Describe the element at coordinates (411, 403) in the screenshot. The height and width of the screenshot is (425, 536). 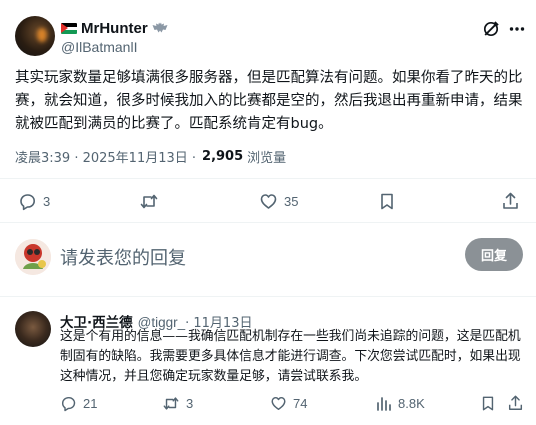
I see `reply-views-count: 8.8K` at that location.